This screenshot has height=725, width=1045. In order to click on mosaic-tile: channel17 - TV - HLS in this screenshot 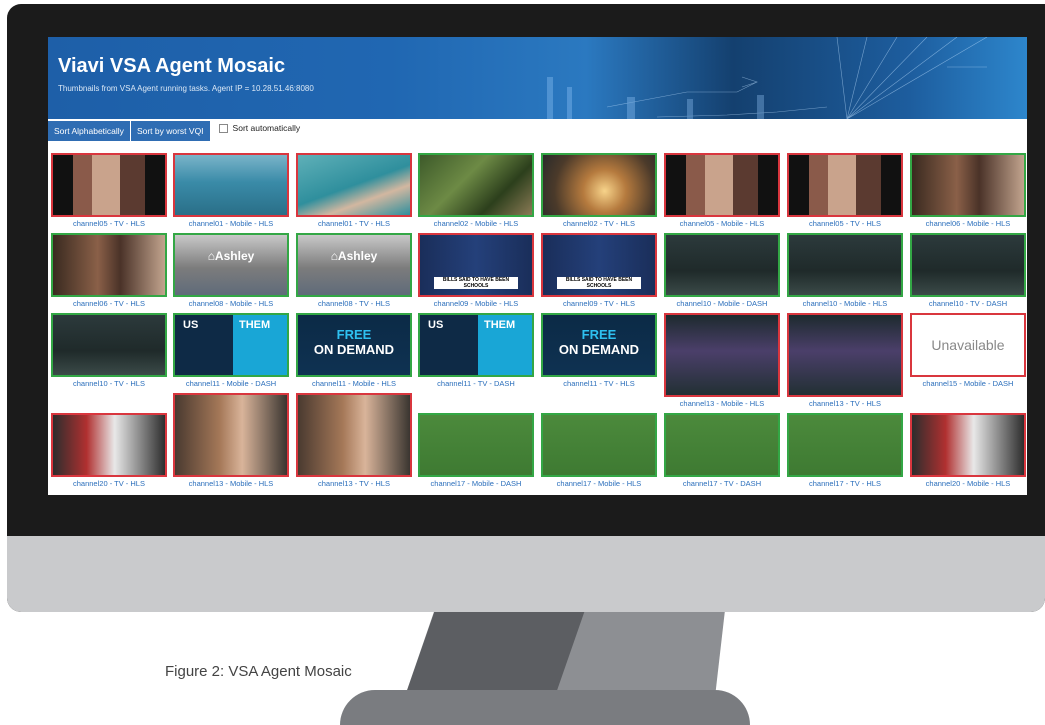, I will do `click(845, 450)`.